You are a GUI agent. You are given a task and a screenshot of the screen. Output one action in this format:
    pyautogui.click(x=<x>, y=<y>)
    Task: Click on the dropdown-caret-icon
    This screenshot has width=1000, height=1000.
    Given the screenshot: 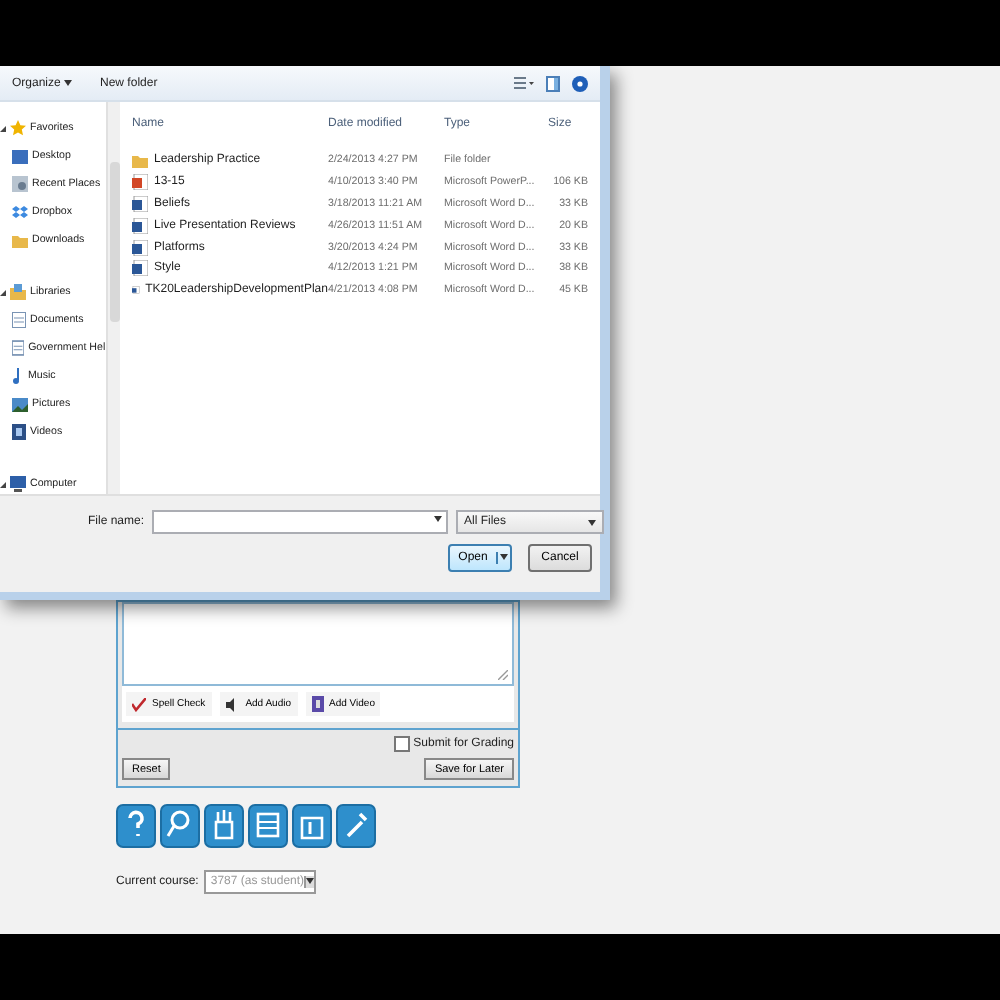 What is the action you would take?
    pyautogui.click(x=310, y=881)
    